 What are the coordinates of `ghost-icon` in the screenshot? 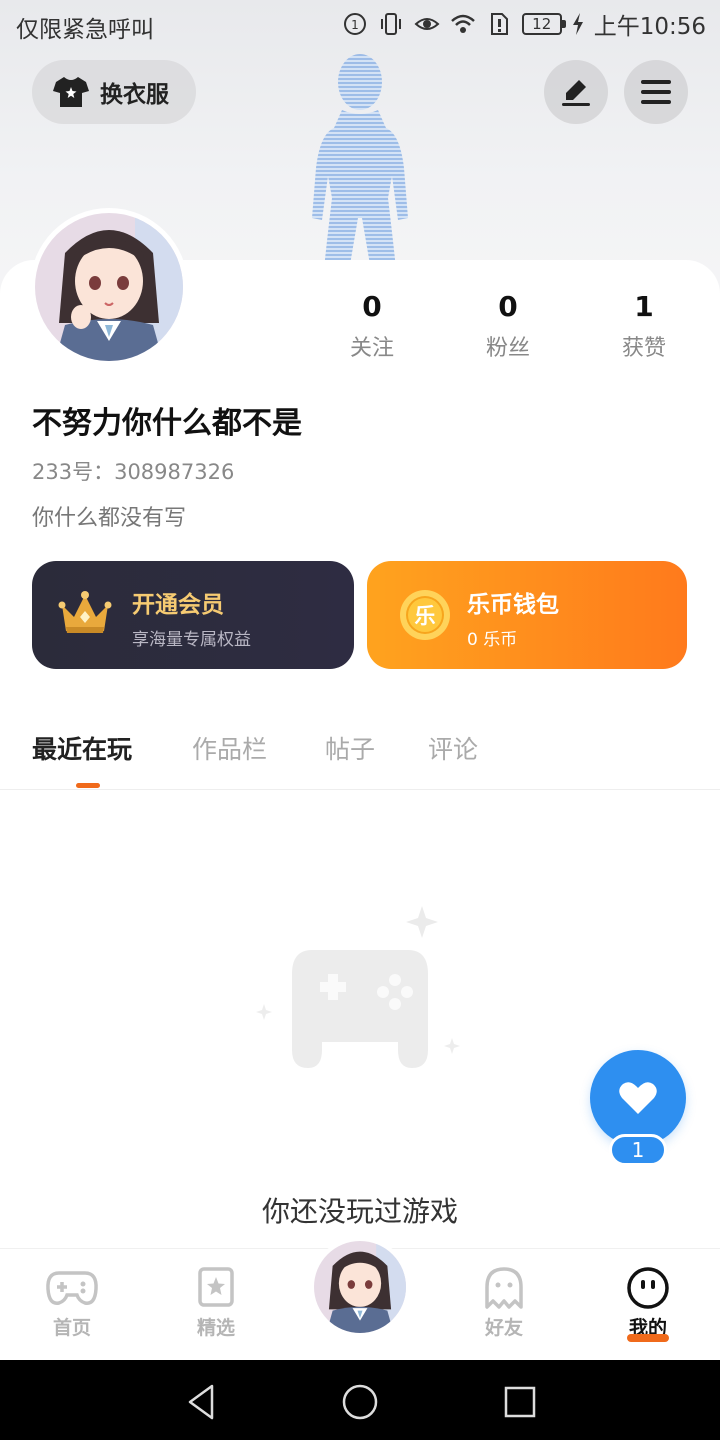 It's located at (504, 1288).